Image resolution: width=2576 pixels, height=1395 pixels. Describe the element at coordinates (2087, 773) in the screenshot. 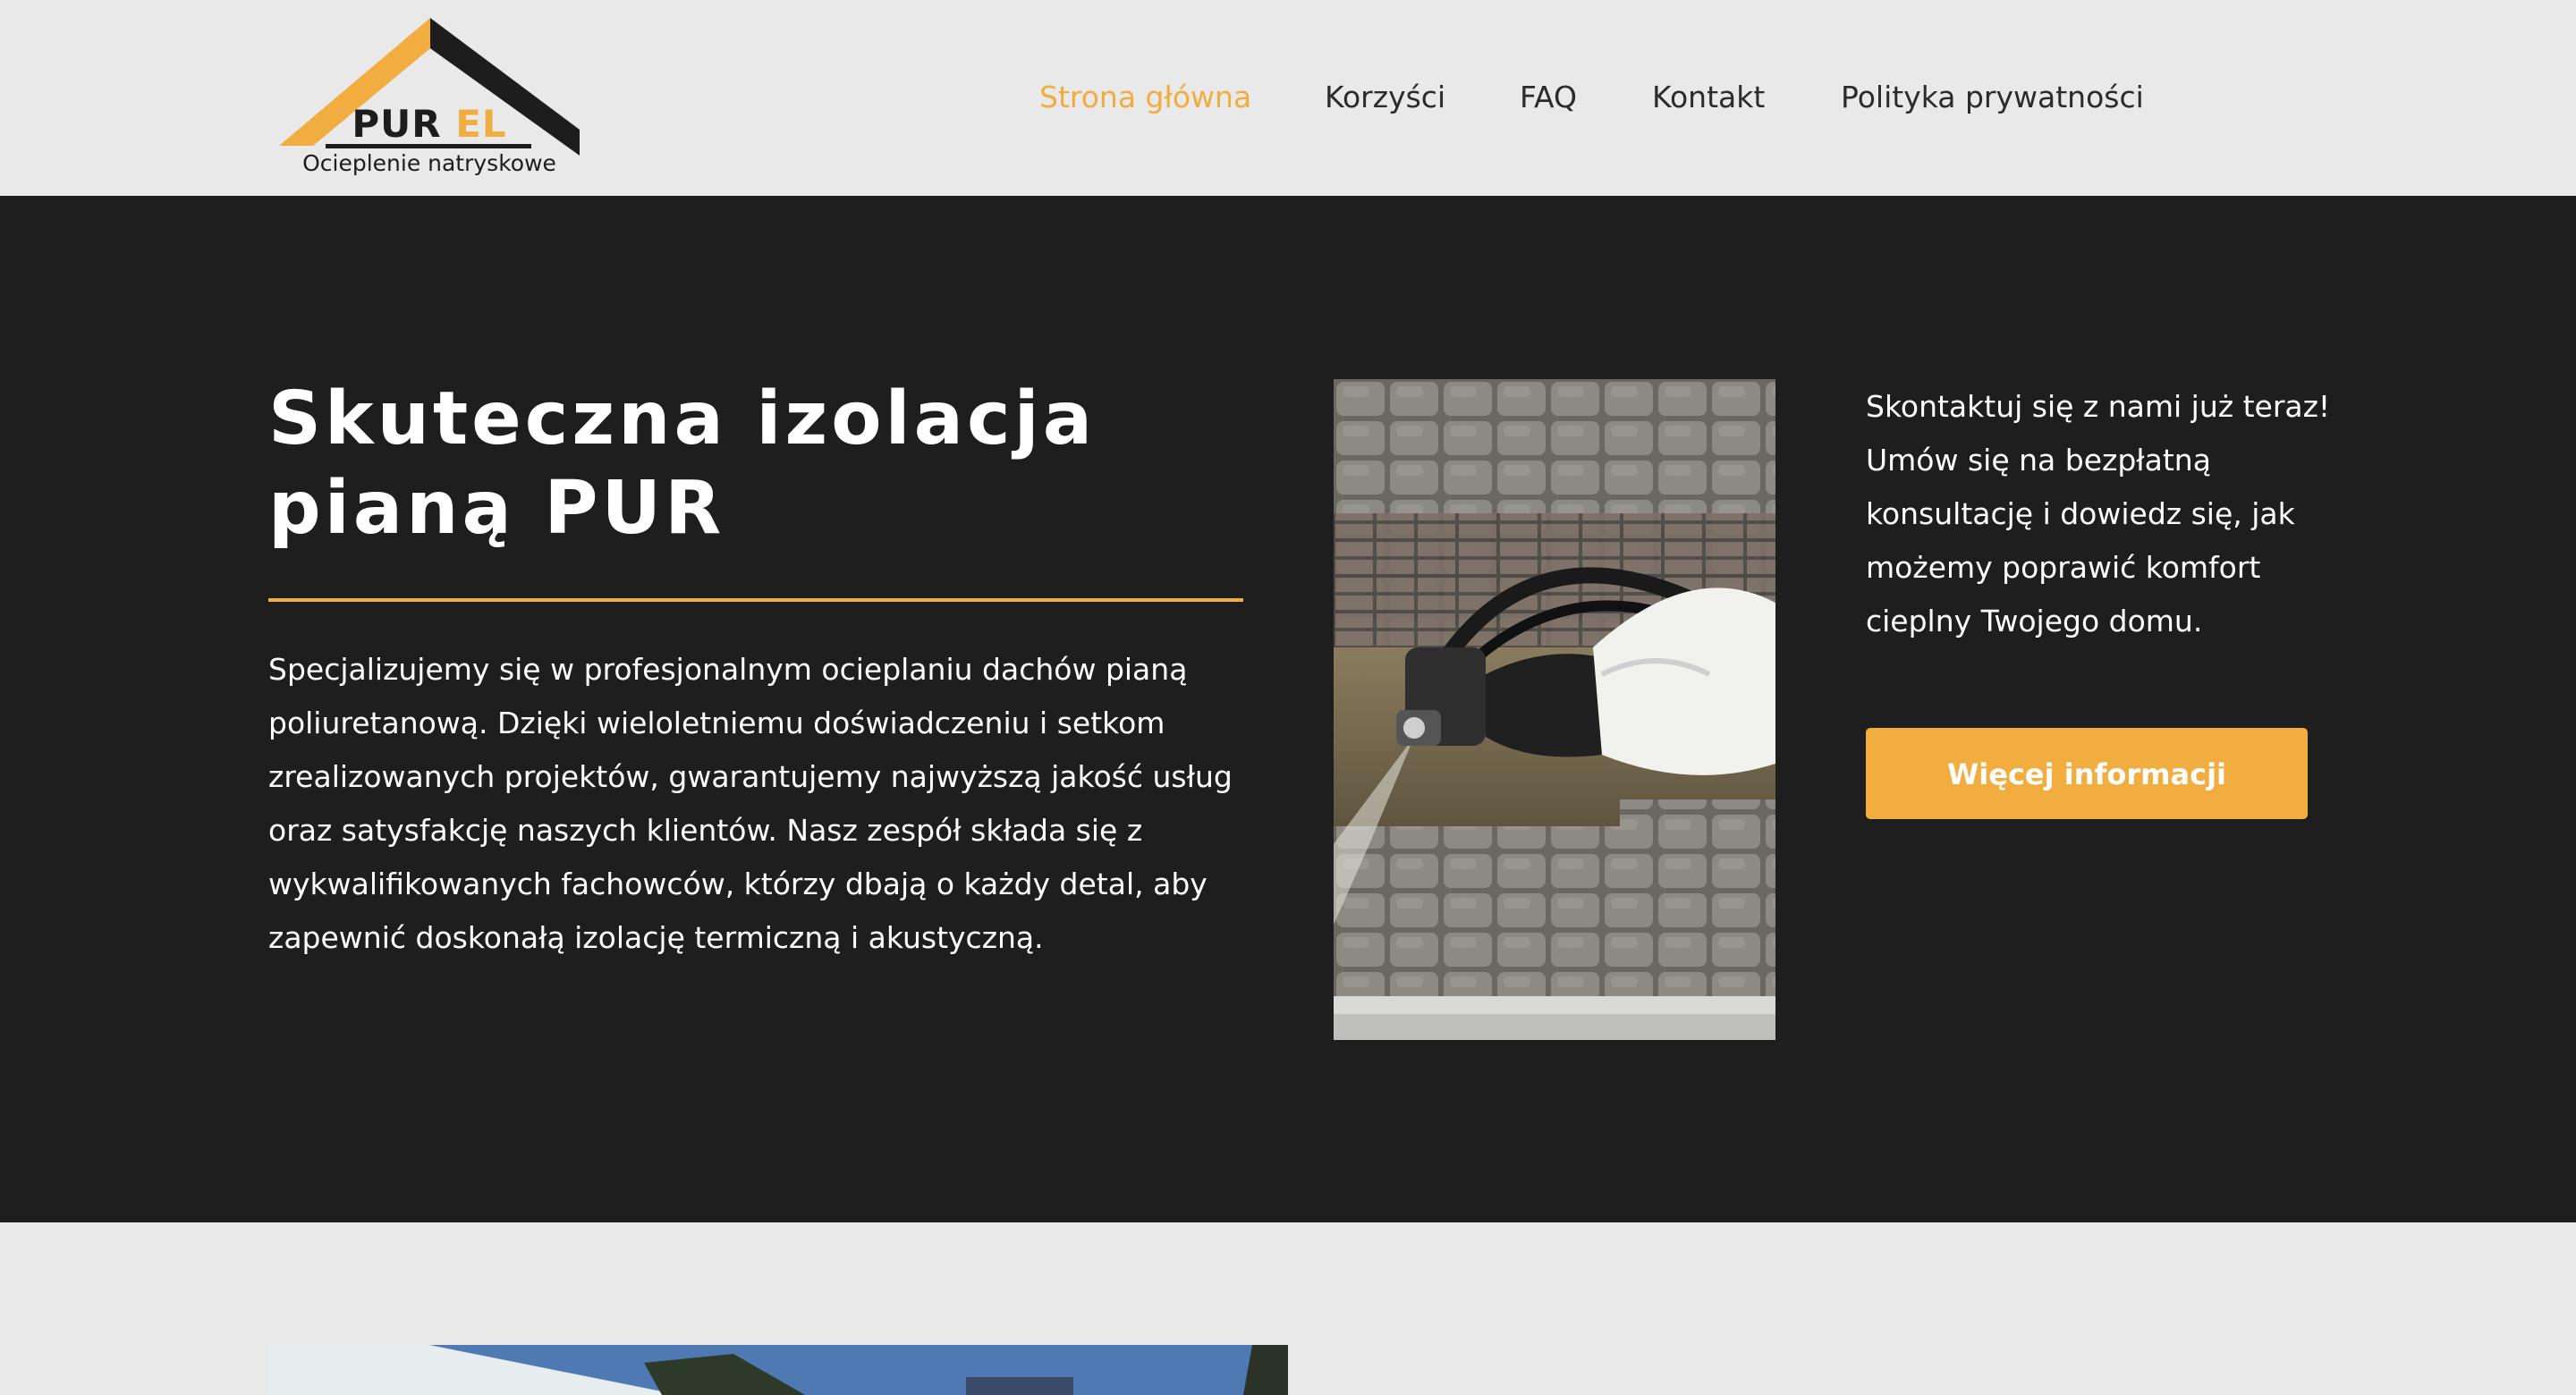

I see `more-info-button: Więcej informacji` at that location.